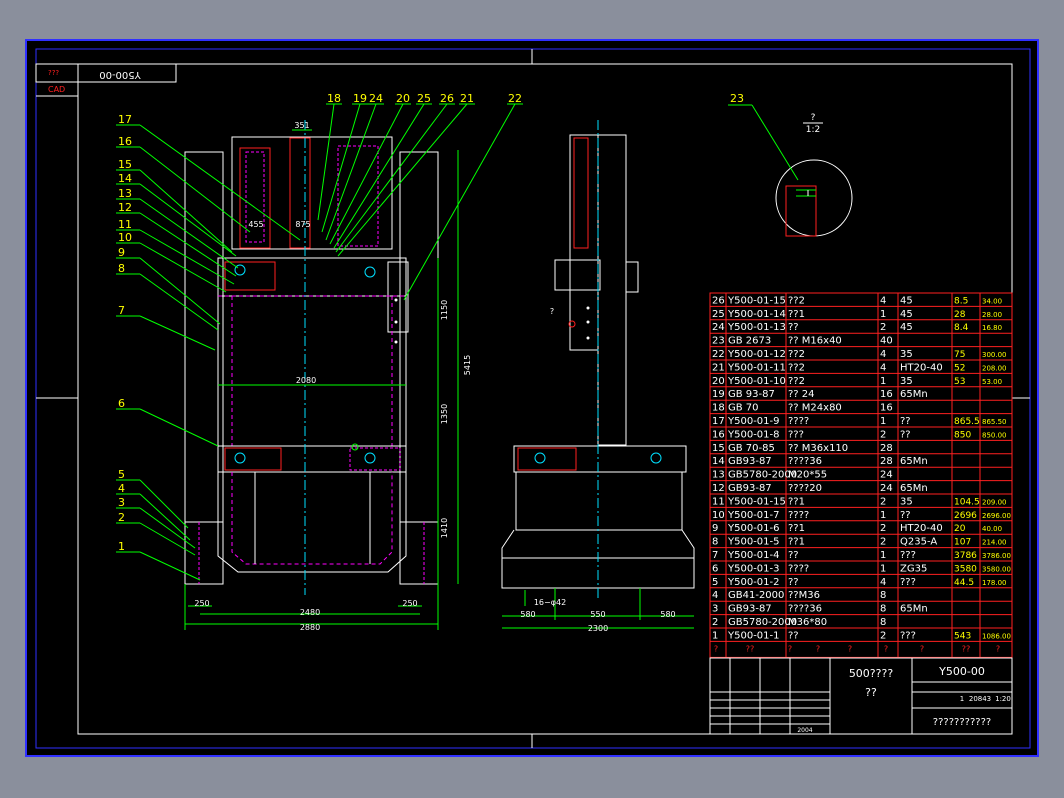 The height and width of the screenshot is (798, 1064). I want to click on dim-550: 550, so click(597, 614).